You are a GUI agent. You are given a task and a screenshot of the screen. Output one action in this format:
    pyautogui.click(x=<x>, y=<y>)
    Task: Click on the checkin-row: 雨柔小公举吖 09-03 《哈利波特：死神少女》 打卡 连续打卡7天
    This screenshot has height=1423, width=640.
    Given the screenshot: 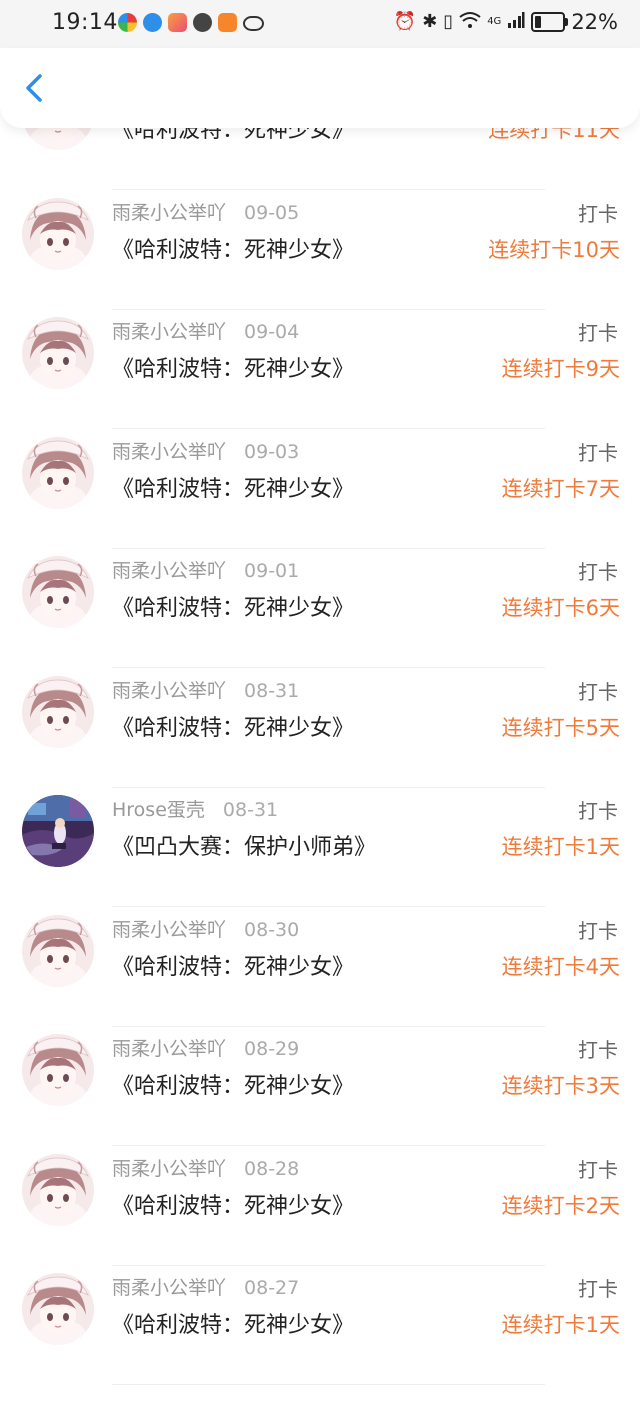 What is the action you would take?
    pyautogui.click(x=320, y=491)
    